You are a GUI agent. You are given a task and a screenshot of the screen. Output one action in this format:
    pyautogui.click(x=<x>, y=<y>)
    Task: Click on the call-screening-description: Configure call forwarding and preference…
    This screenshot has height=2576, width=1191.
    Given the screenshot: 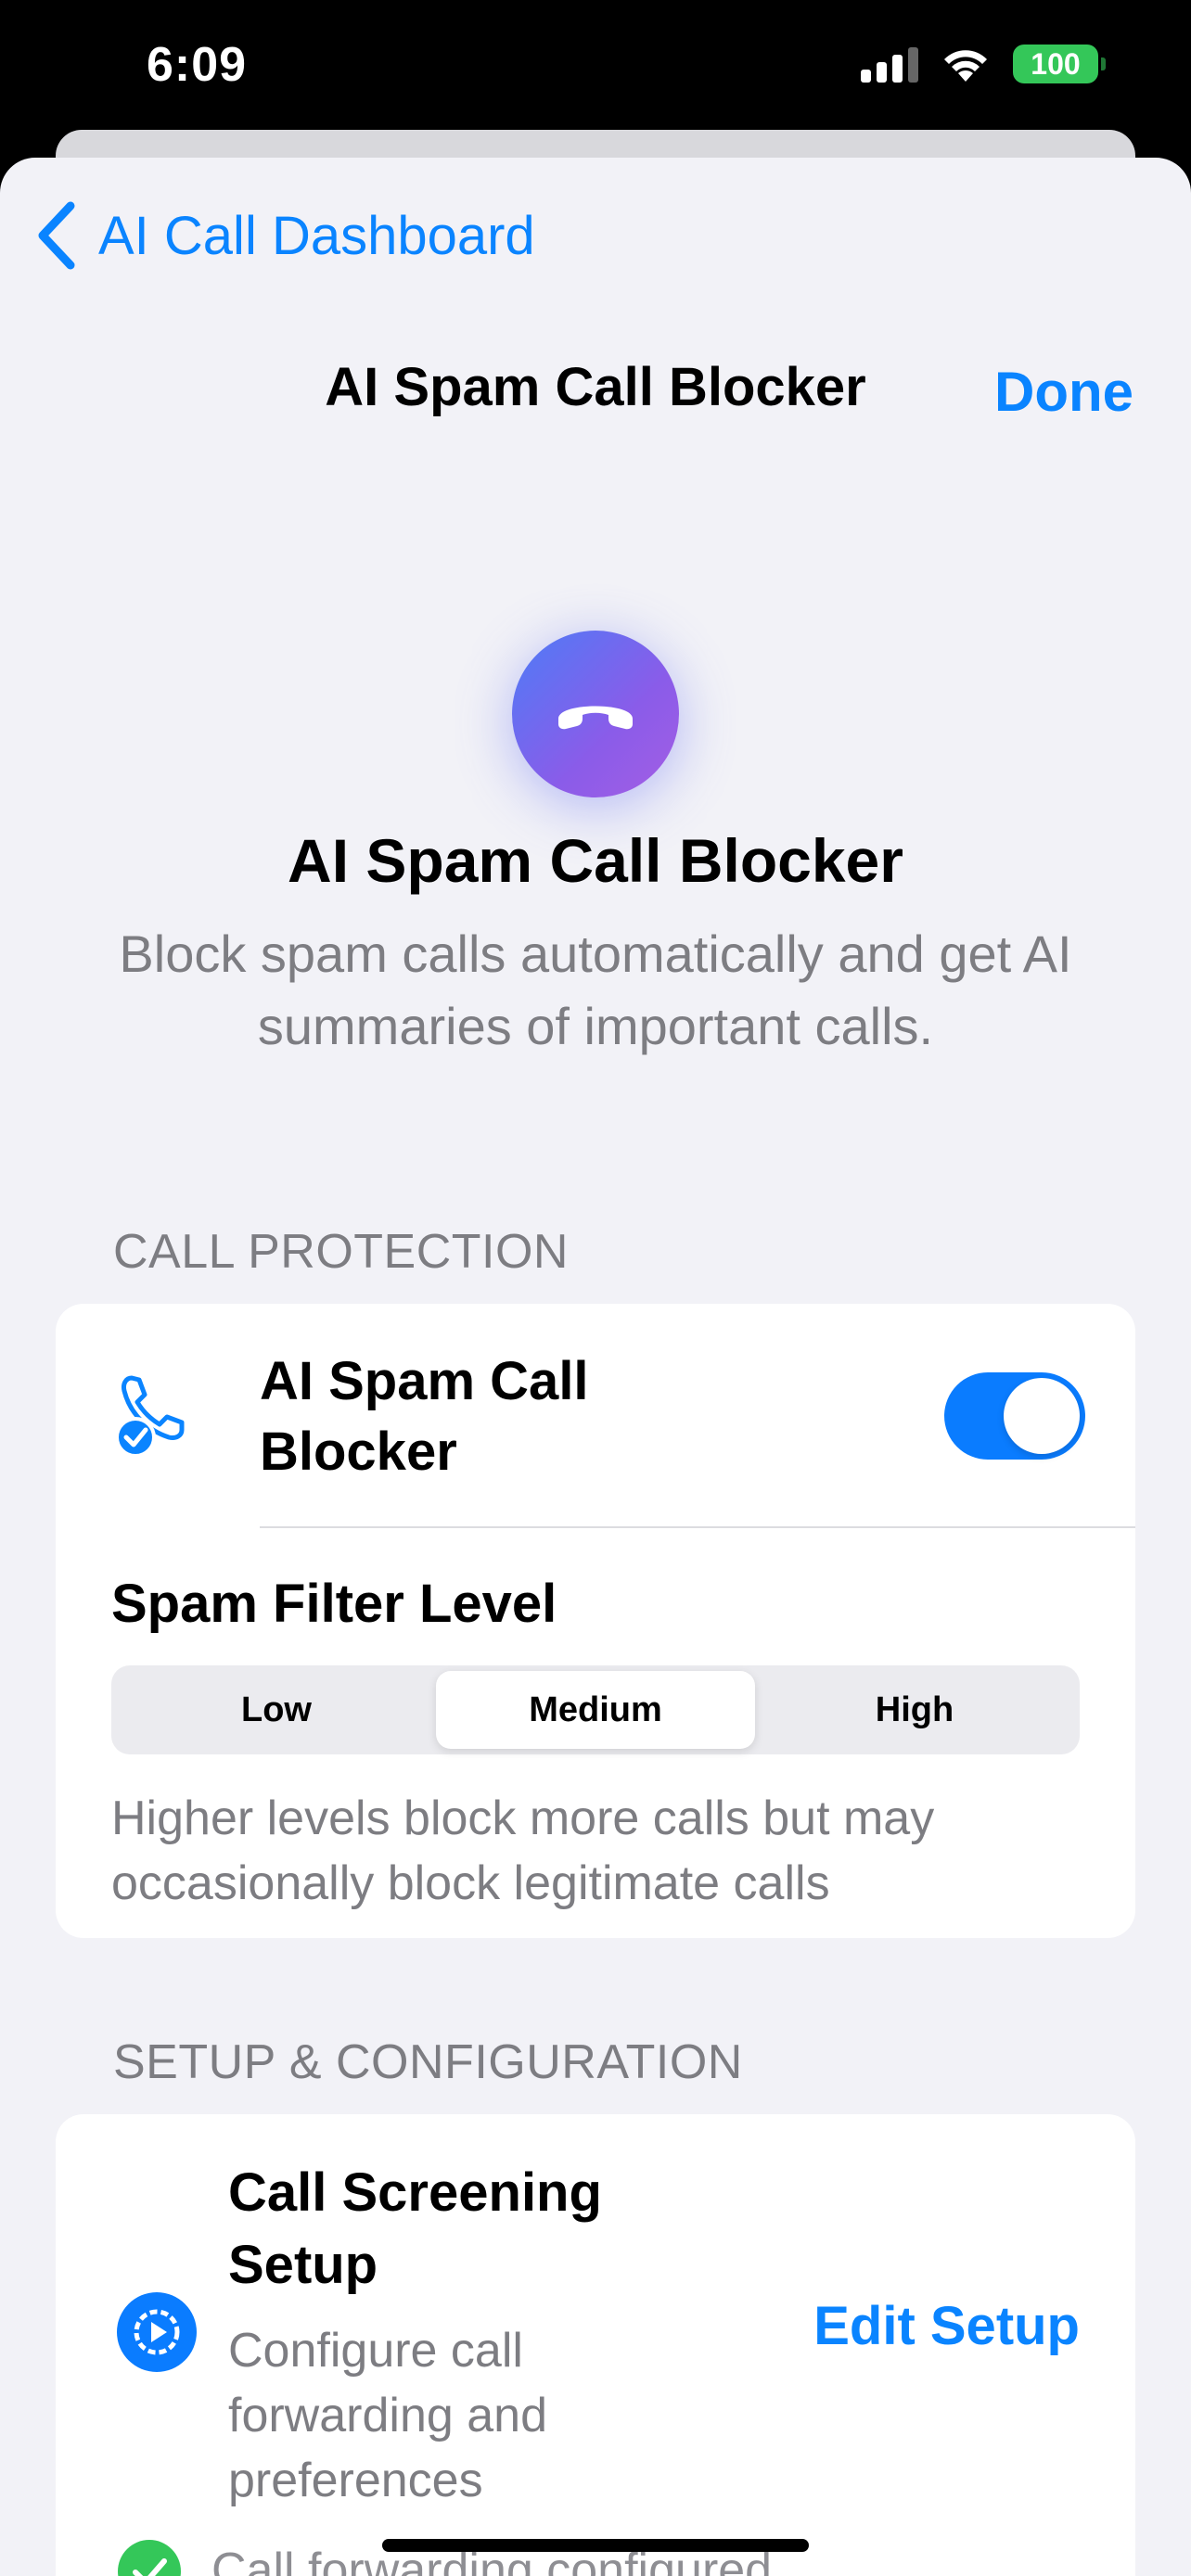 What is the action you would take?
    pyautogui.click(x=387, y=2415)
    